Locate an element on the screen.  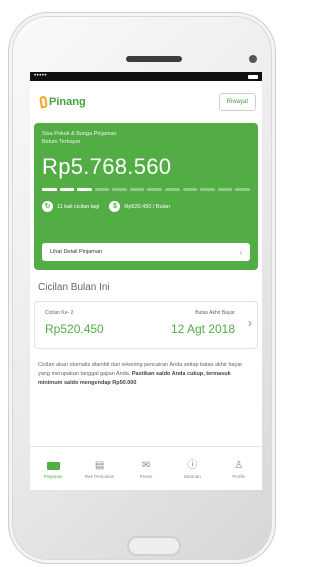
nav-label: Rek Pencairan is located at coordinates (99, 476).